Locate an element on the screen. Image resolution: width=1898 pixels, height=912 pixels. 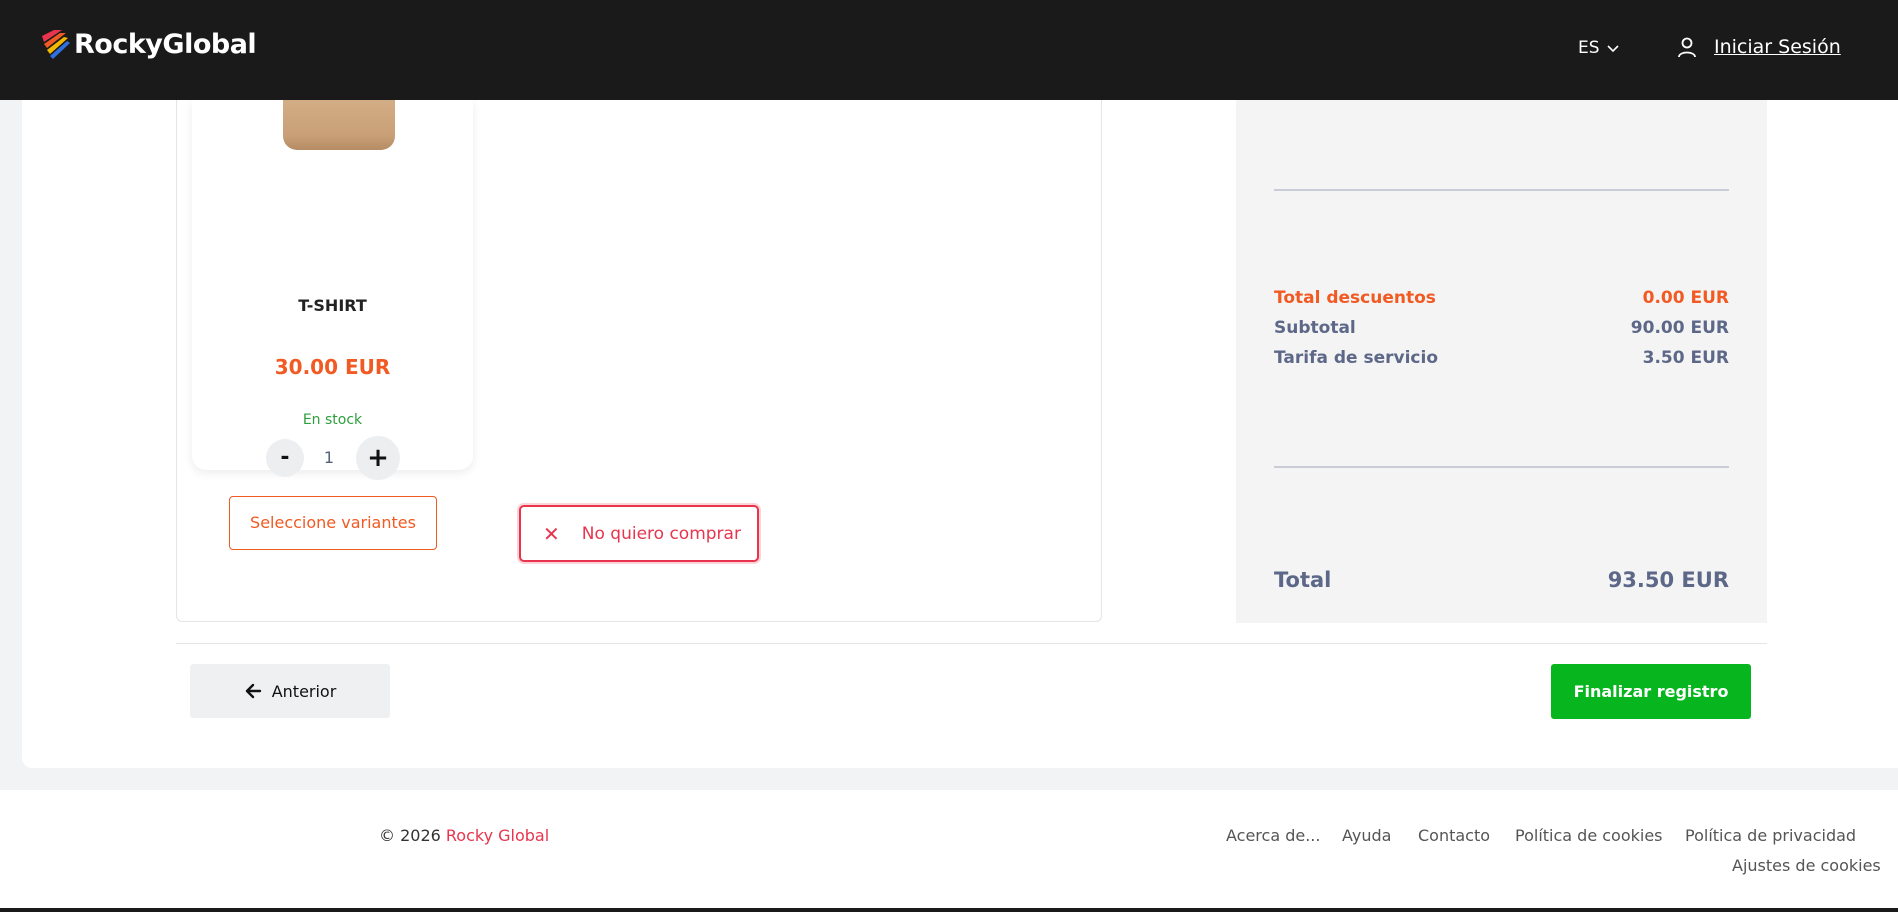
login-label: Iniciar Sesión is located at coordinates (1777, 47).